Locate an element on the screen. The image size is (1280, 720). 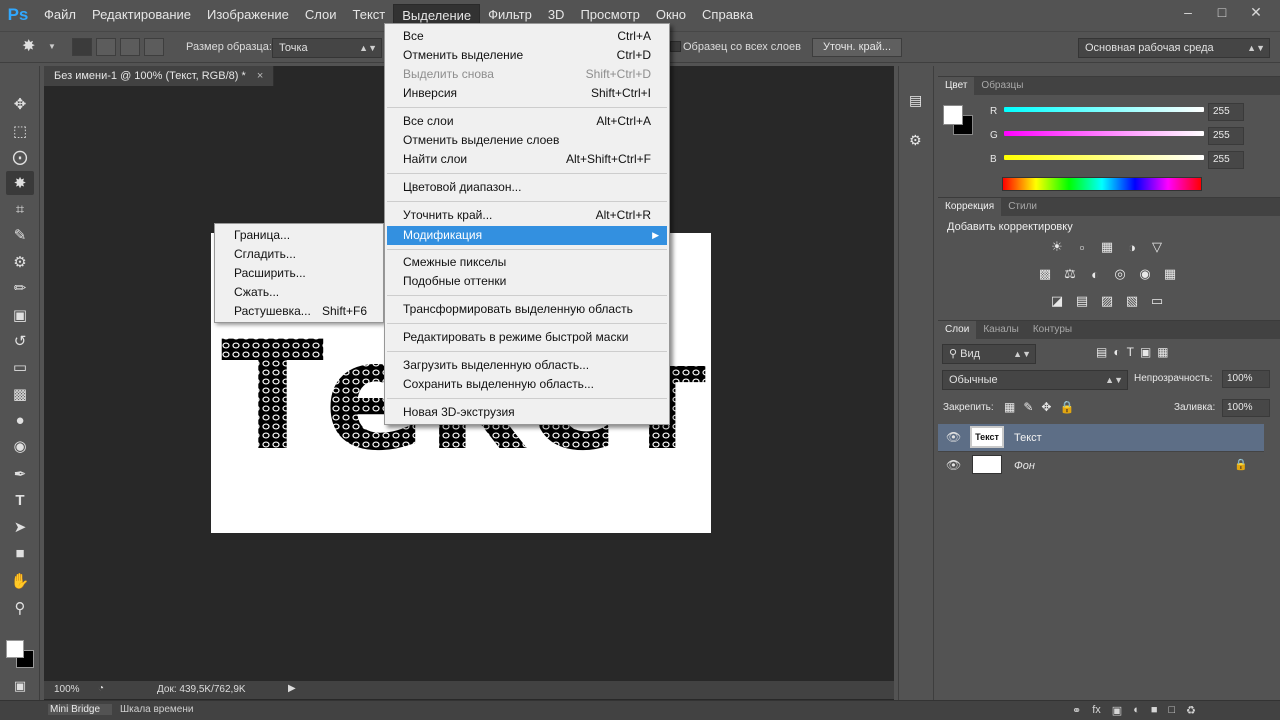
color-lookup-icon: ▦ is located at coordinates (1170, 274).